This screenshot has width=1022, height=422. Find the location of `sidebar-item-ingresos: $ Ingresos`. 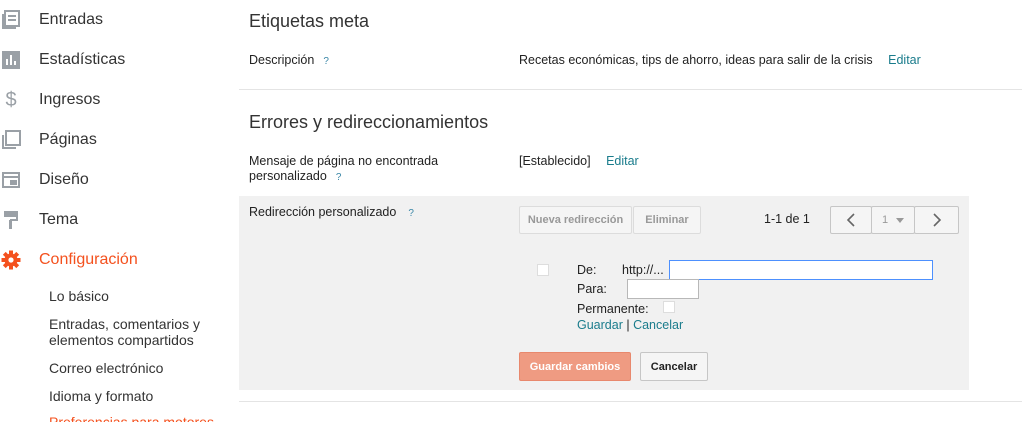

sidebar-item-ingresos: $ Ingresos is located at coordinates (50, 100).